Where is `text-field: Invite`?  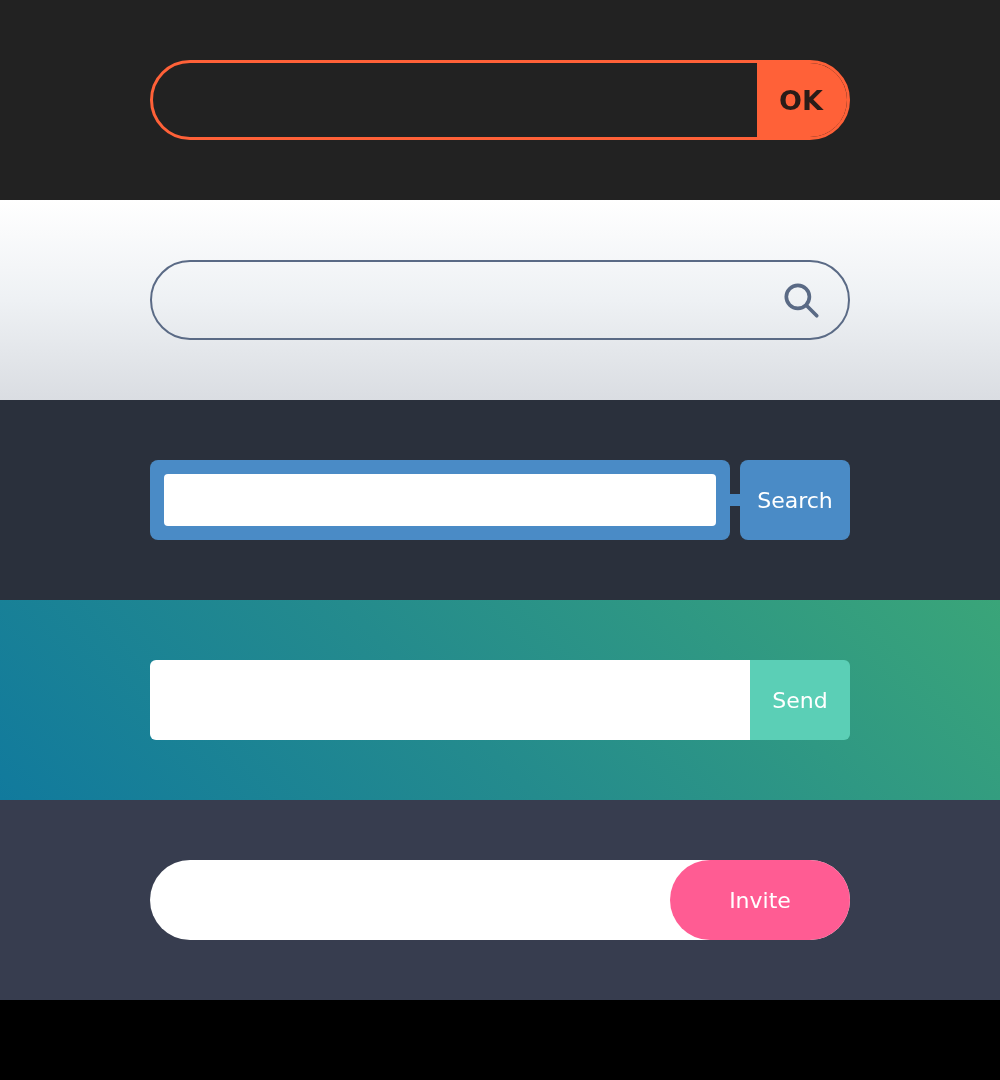
text-field: Invite is located at coordinates (500, 900).